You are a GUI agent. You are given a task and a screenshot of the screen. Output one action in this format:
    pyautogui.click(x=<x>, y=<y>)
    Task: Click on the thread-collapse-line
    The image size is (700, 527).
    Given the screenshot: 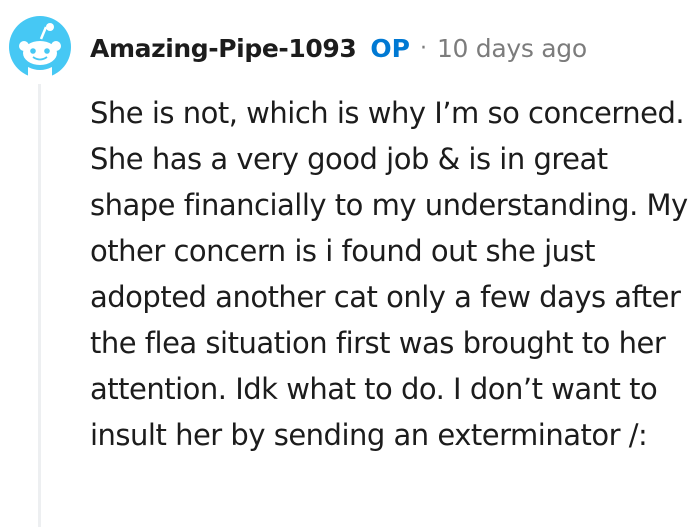 What is the action you would take?
    pyautogui.click(x=39, y=305)
    